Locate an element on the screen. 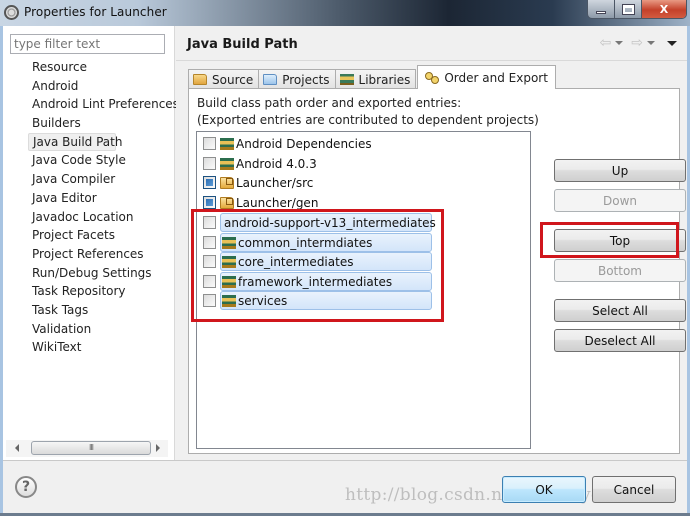  down-button: Down is located at coordinates (620, 200).